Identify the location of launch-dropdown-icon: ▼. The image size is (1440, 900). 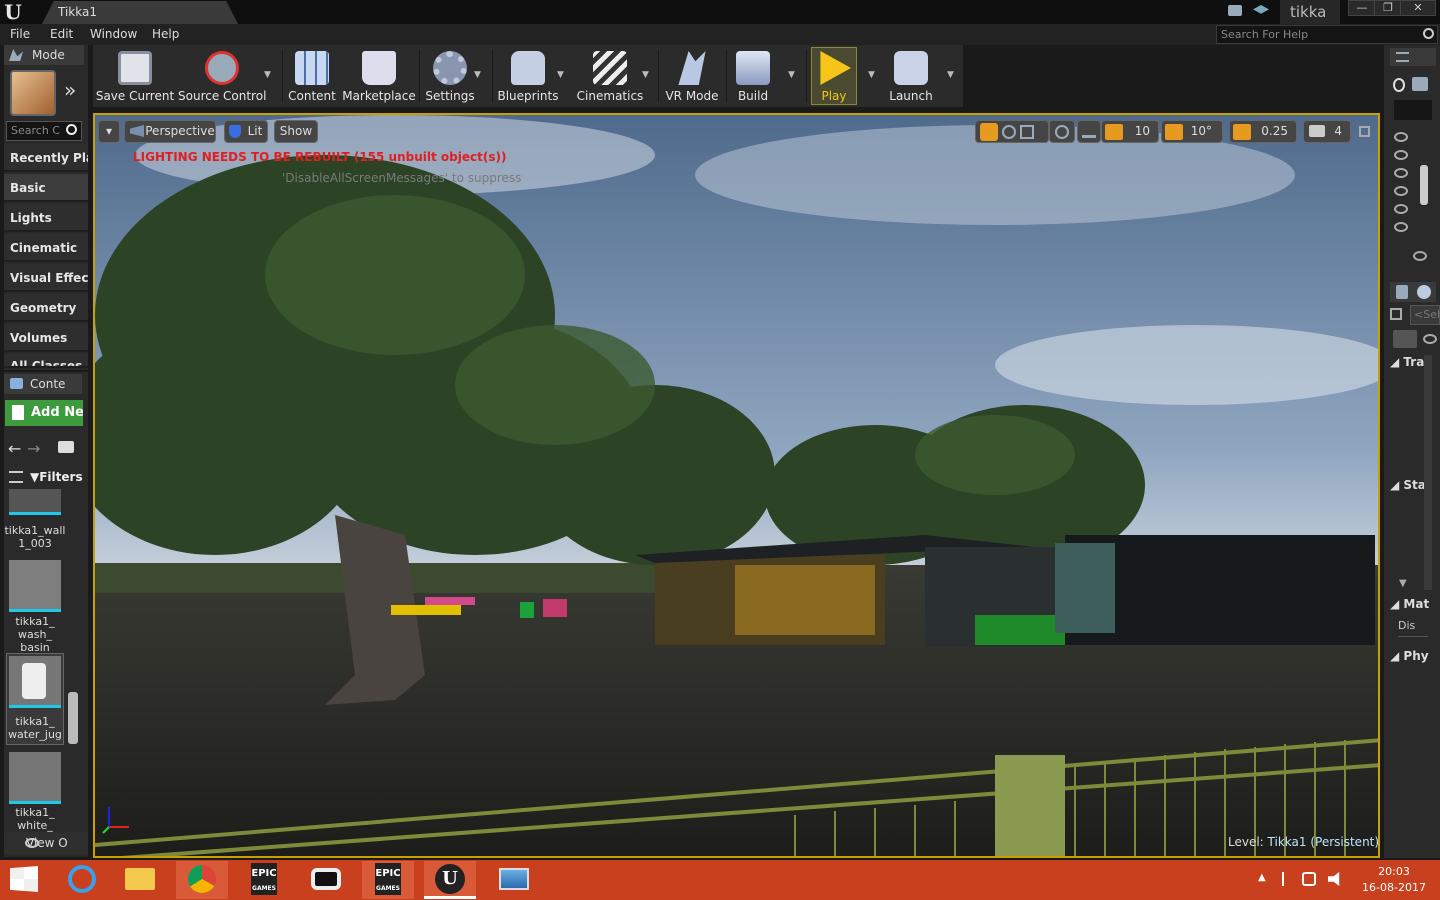
(952, 75).